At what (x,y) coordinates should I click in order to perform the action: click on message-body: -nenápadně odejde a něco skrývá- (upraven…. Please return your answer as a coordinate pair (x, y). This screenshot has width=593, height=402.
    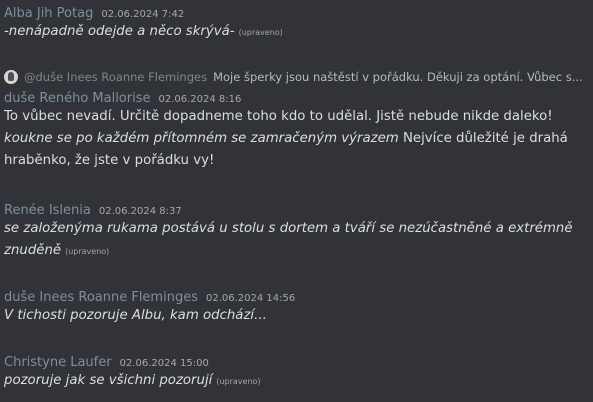
    Looking at the image, I should click on (295, 32).